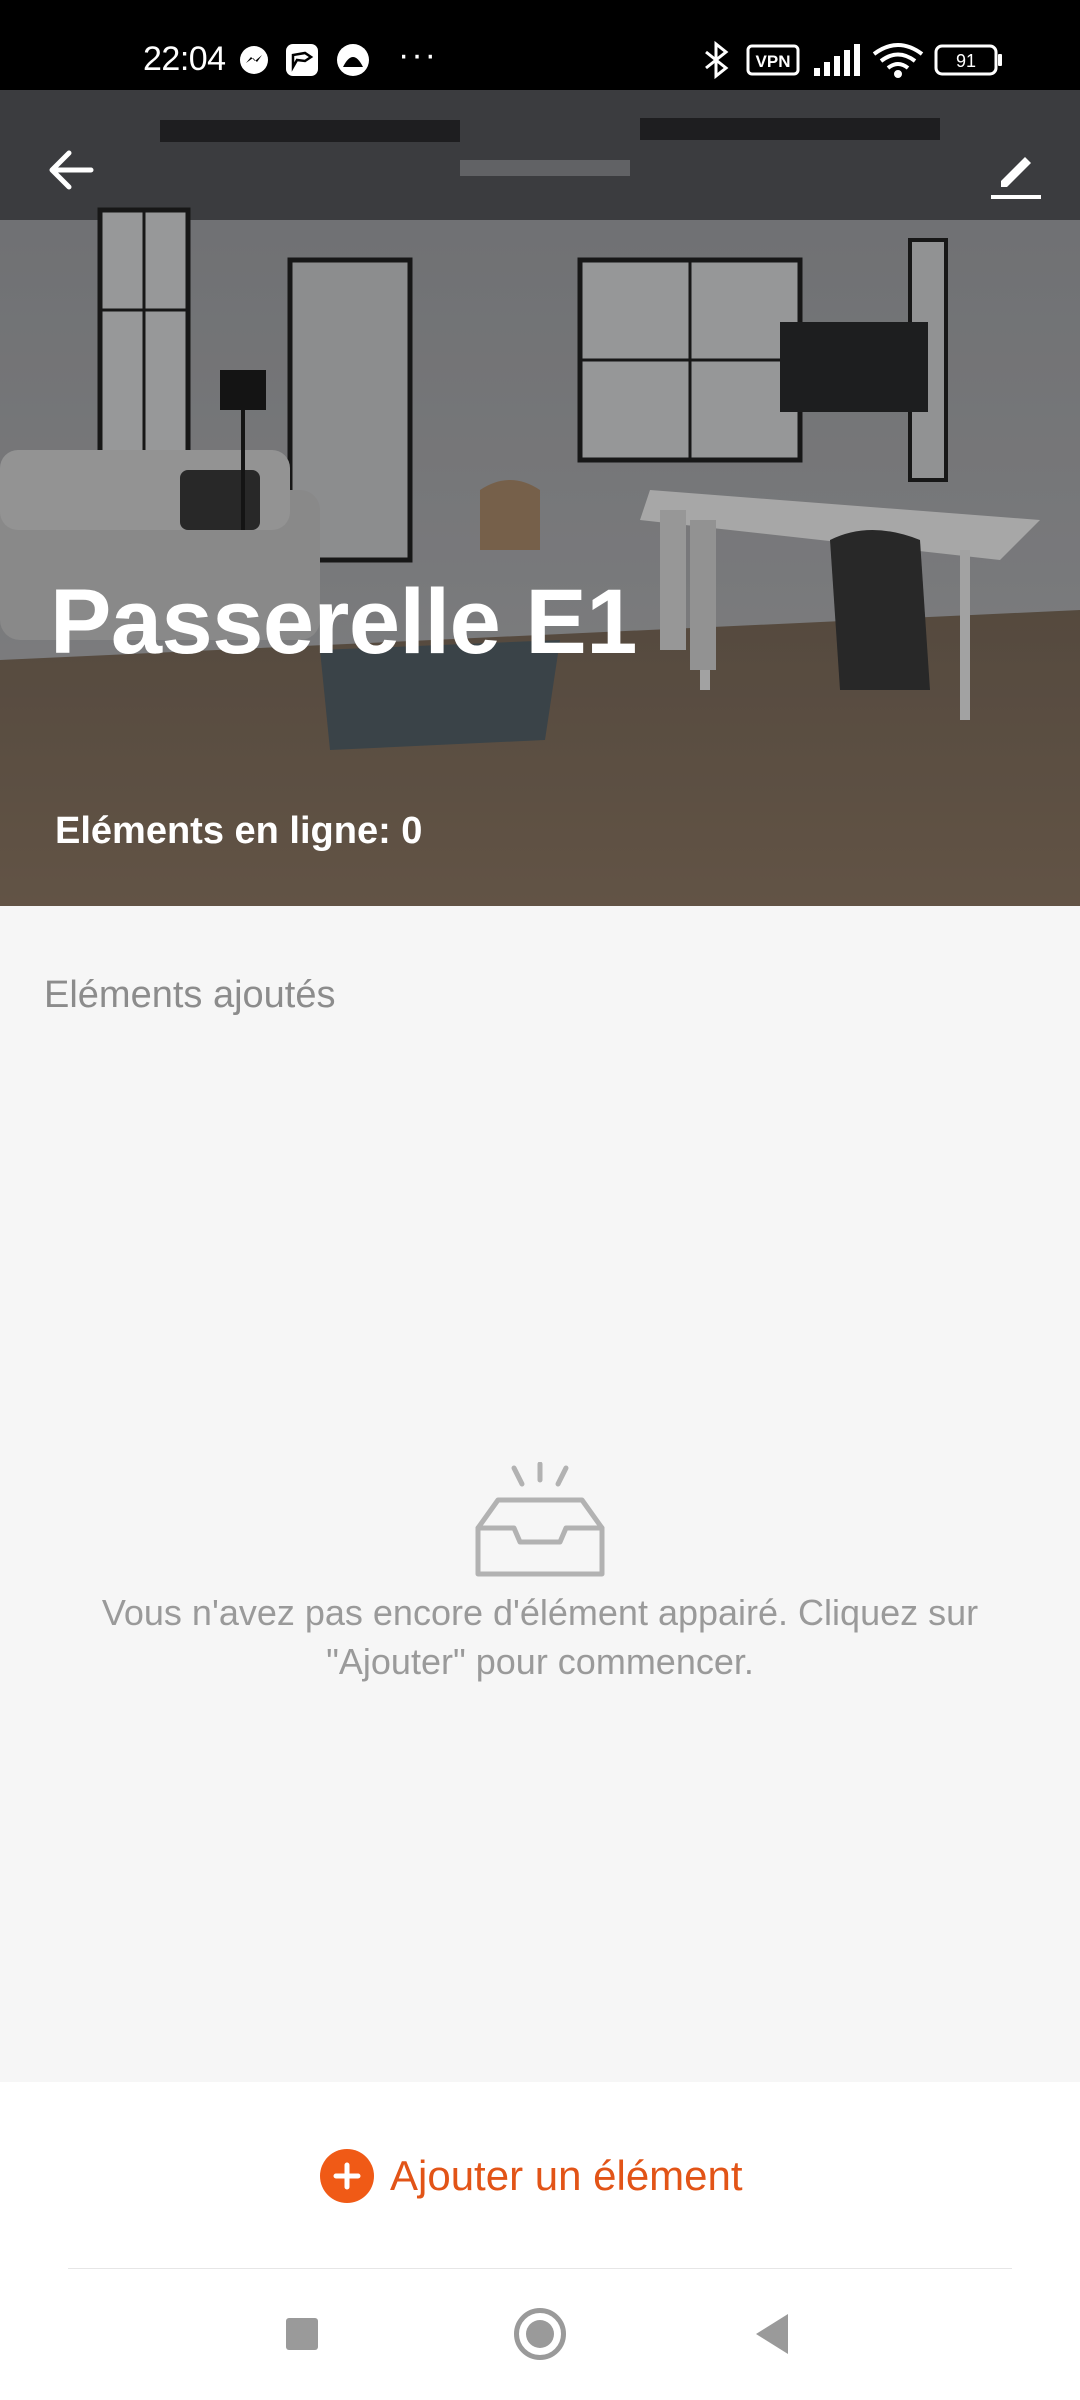  I want to click on status-bar: 22:04 ··· VPN 91, so click(540, 45).